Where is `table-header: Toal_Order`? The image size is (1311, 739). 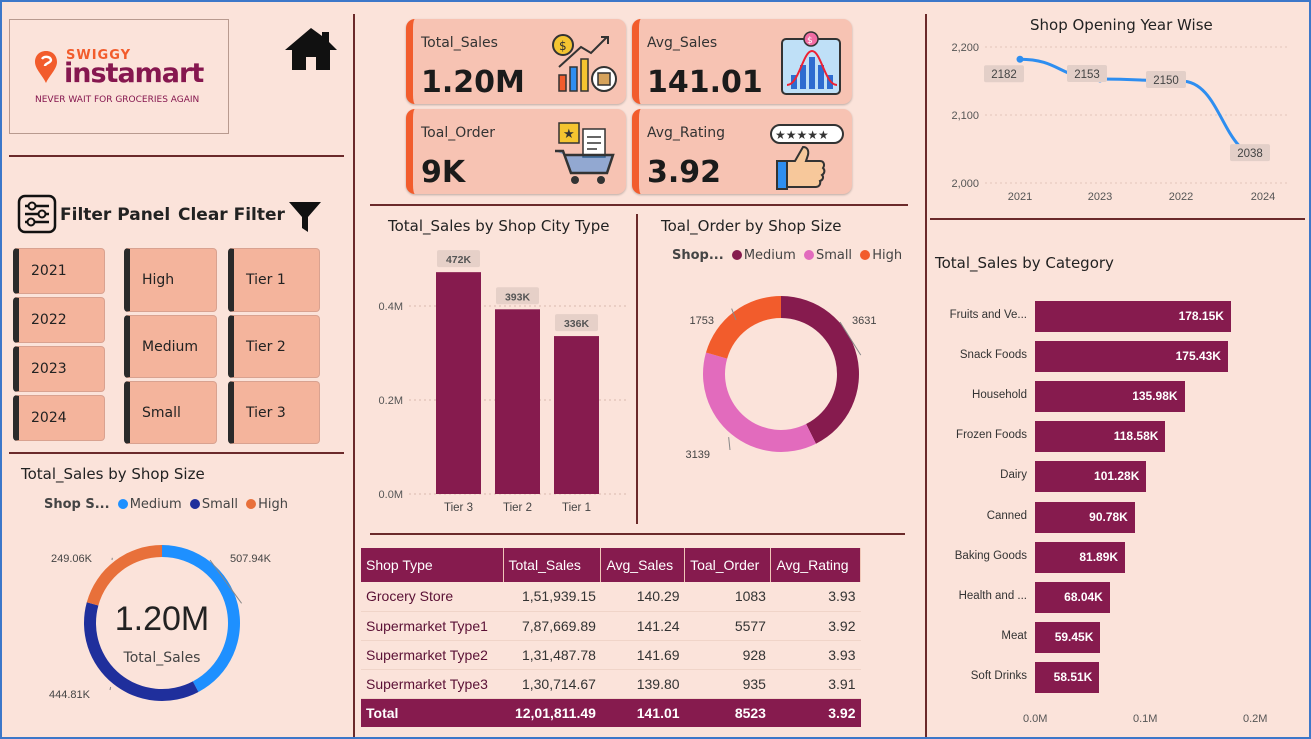
table-header: Toal_Order is located at coordinates (728, 565).